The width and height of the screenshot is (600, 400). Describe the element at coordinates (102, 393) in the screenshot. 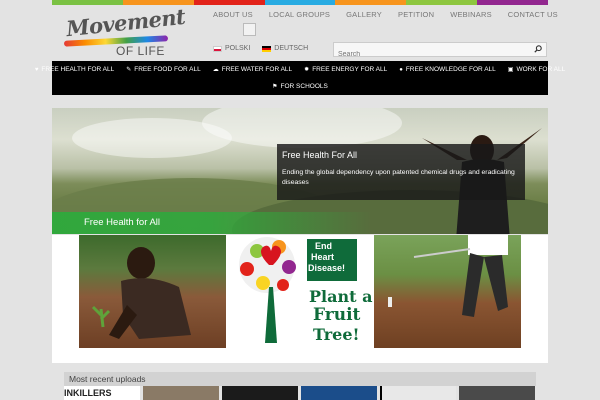

I see `recent-thumb: INKILLERS` at that location.